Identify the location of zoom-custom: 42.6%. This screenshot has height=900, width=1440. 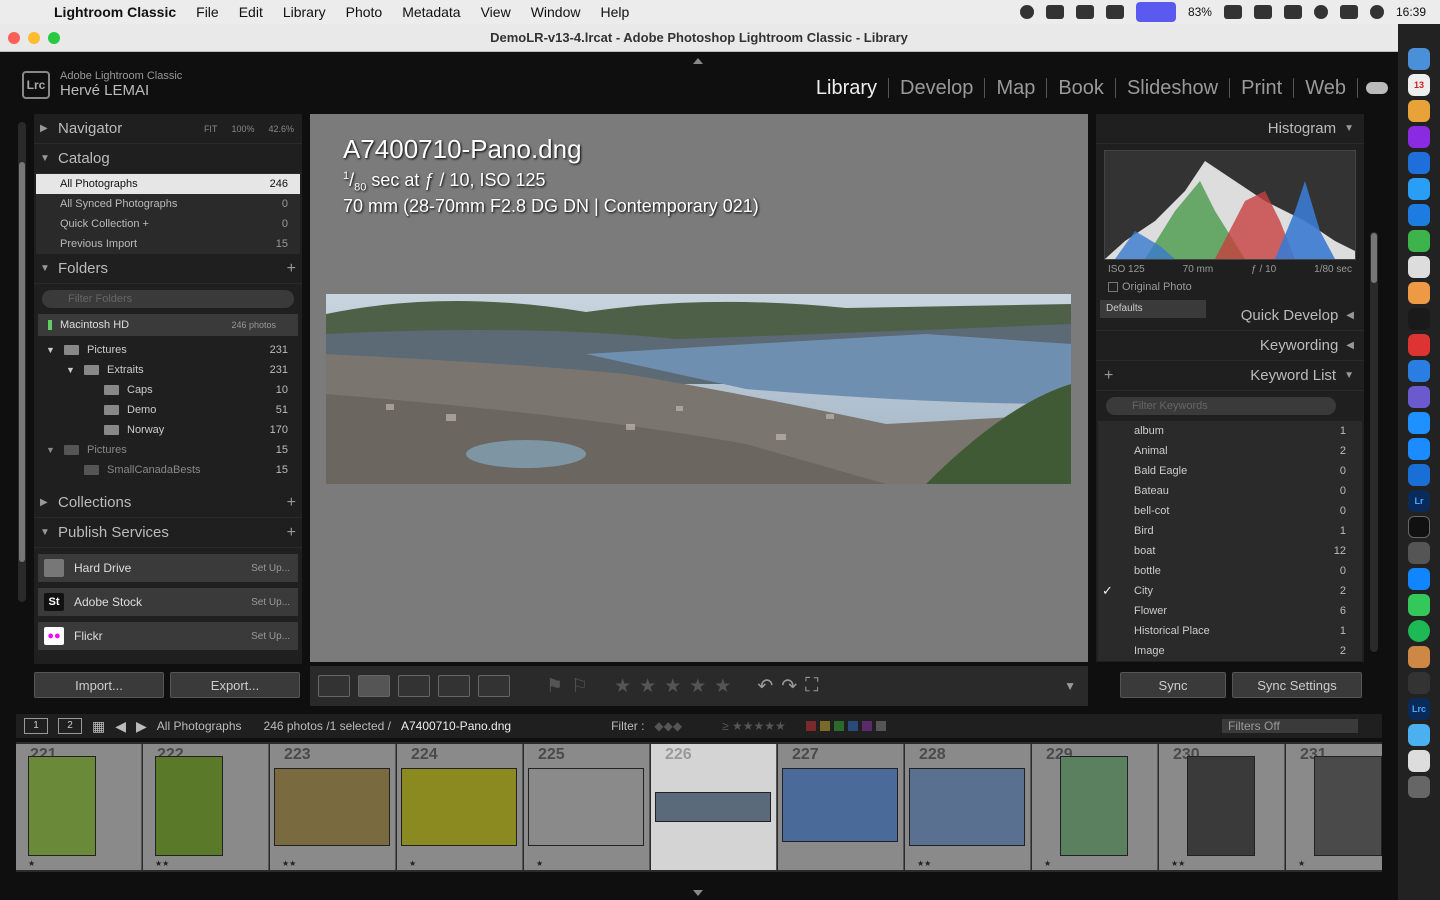
(281, 129).